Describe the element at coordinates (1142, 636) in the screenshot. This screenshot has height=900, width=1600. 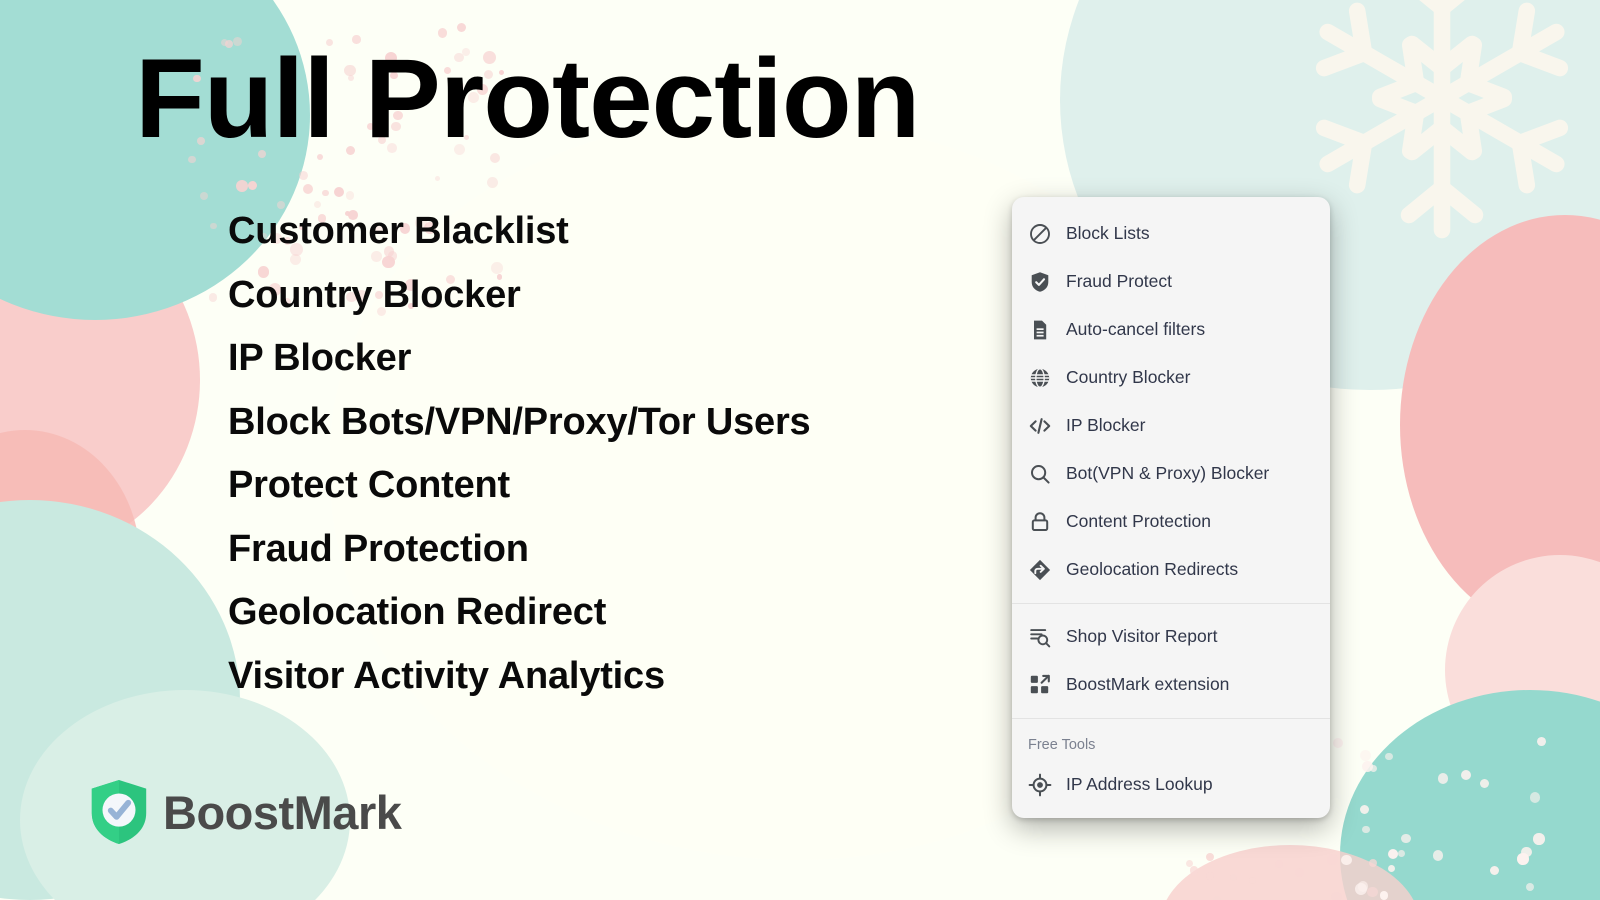
I see `menu-item-label: Shop Visitor Report` at that location.